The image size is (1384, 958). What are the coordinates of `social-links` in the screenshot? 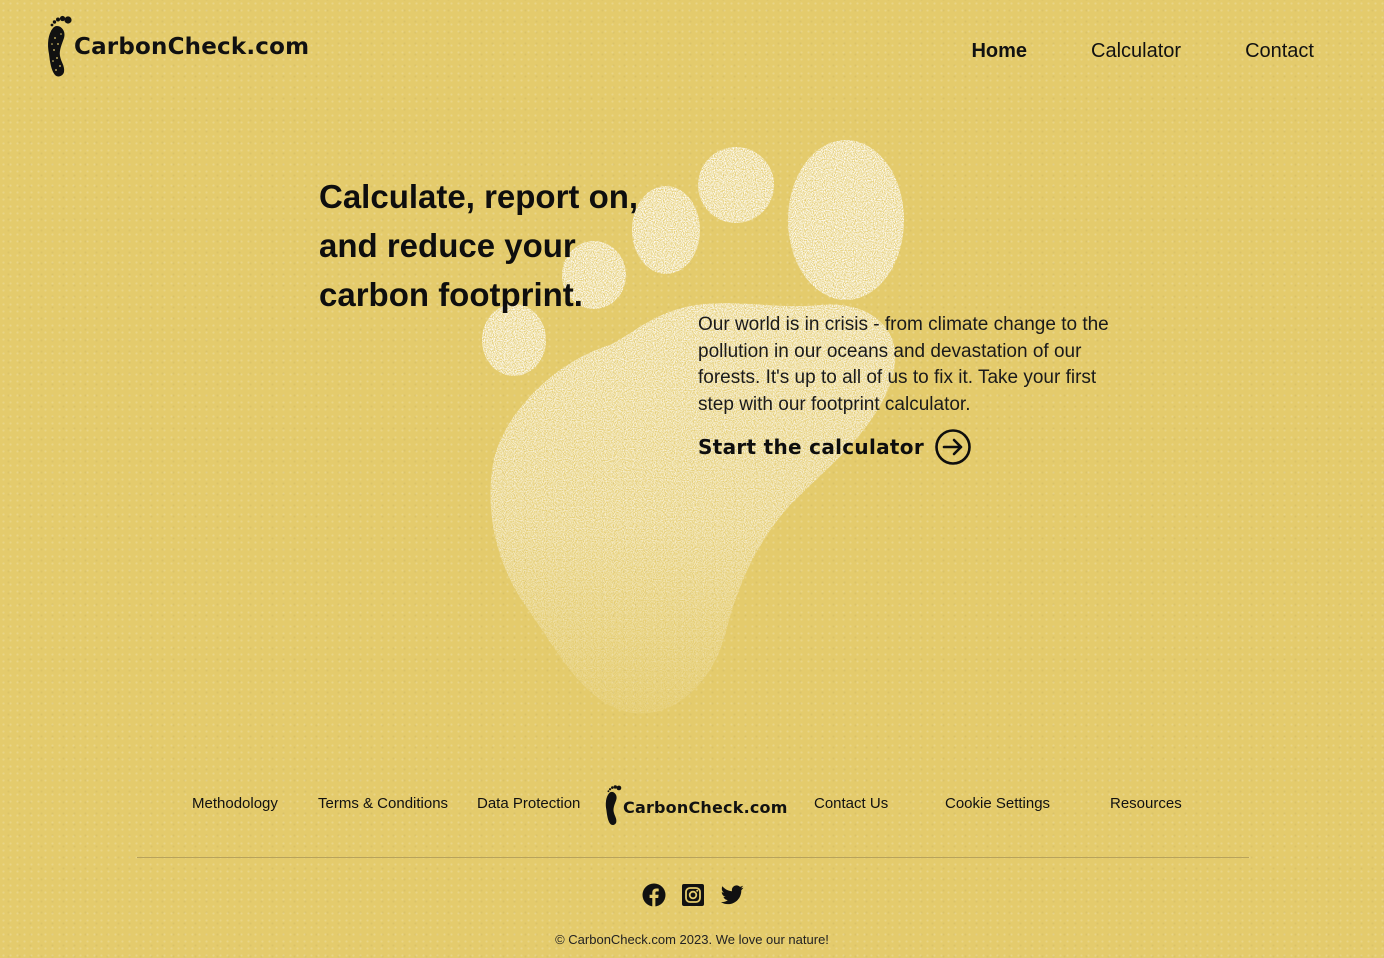 It's located at (693, 895).